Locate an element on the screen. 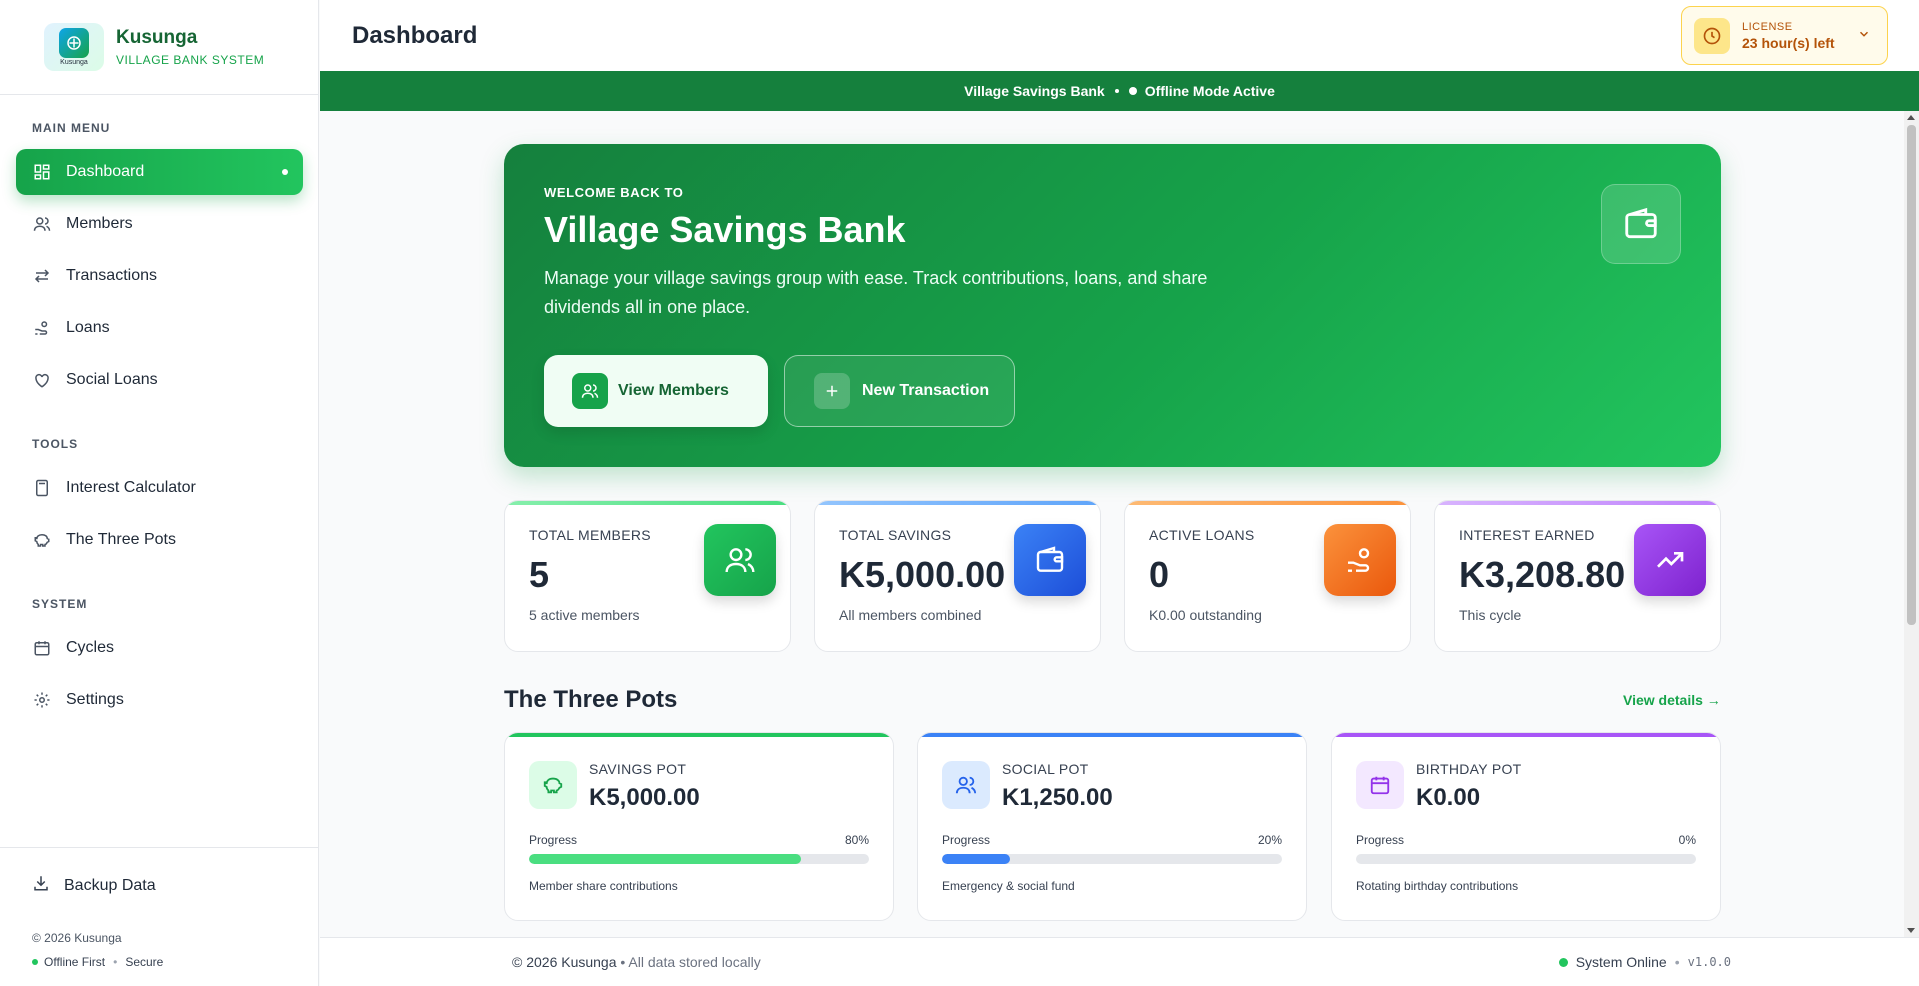 This screenshot has width=1919, height=986. stat-value: K3,208.80 is located at coordinates (1542, 574).